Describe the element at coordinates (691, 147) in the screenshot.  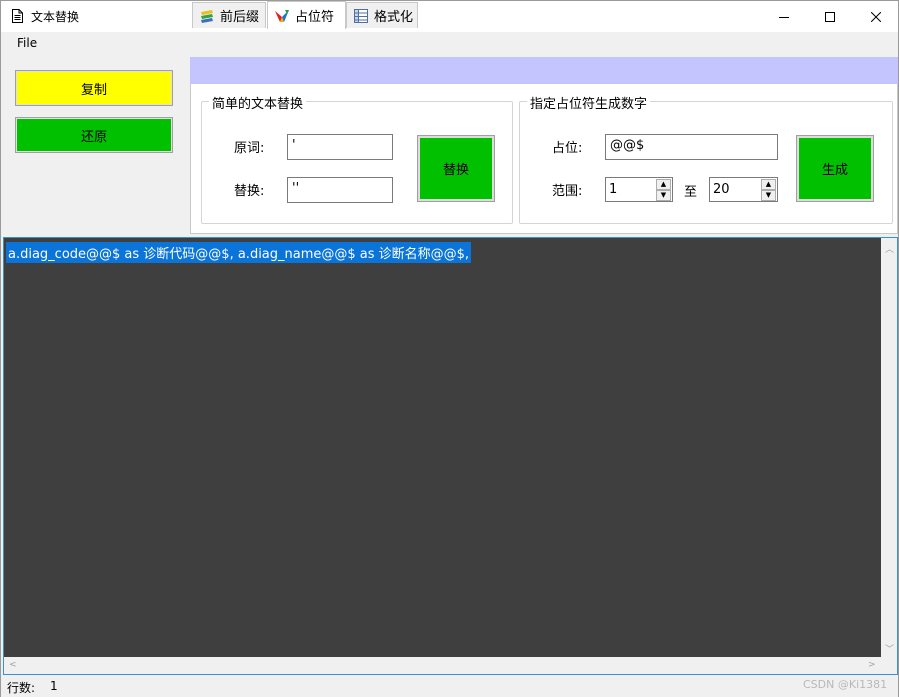
I see `placeholder-input: @@$` at that location.